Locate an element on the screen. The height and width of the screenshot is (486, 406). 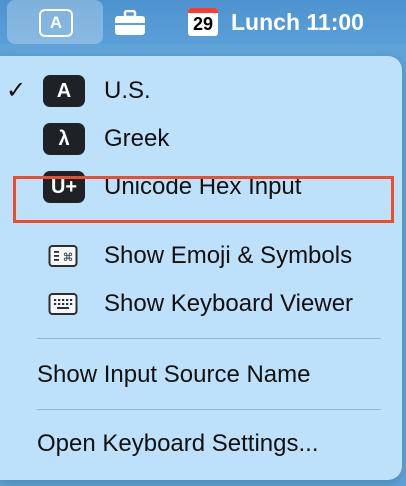
unicode-hex-source-icon: U+ is located at coordinates (64, 187).